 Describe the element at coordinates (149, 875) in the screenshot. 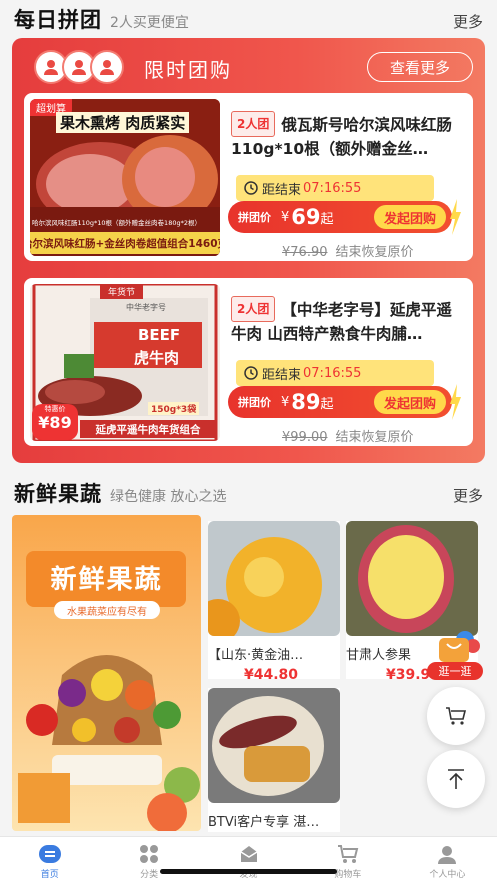

I see `tab-label: 分类` at that location.